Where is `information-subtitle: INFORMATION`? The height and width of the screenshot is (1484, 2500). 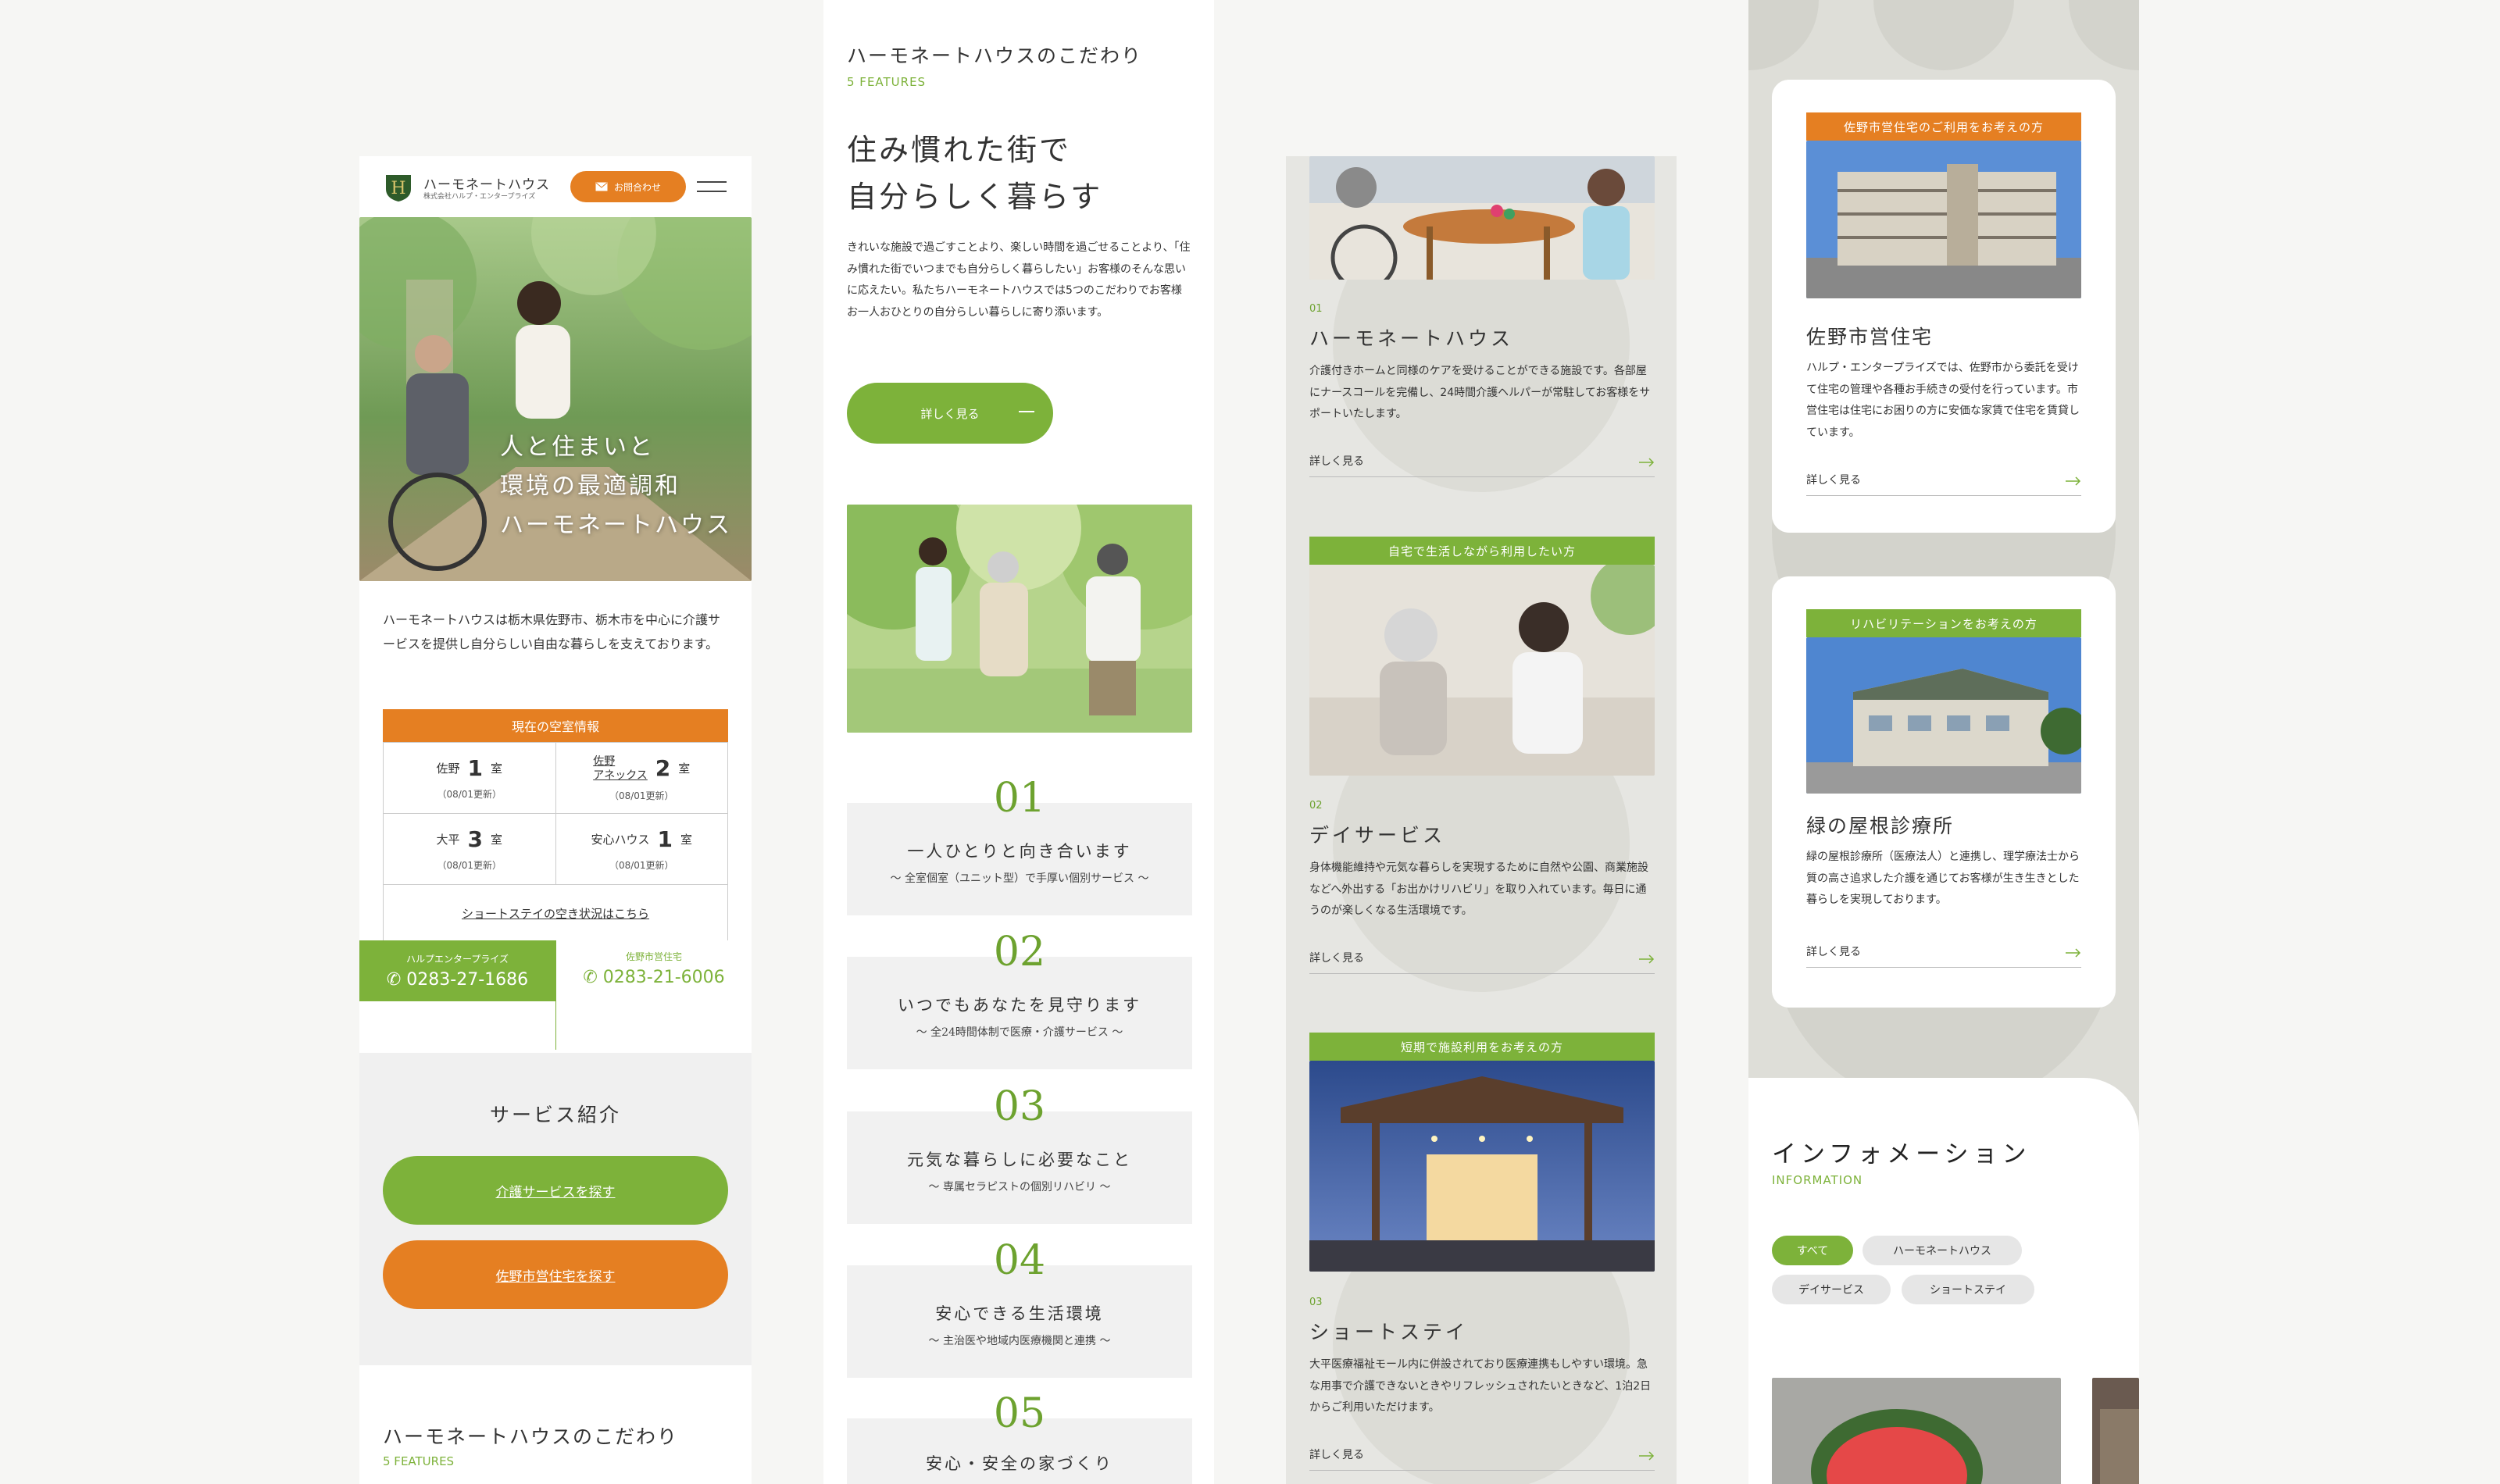
information-subtitle: INFORMATION is located at coordinates (1817, 1180).